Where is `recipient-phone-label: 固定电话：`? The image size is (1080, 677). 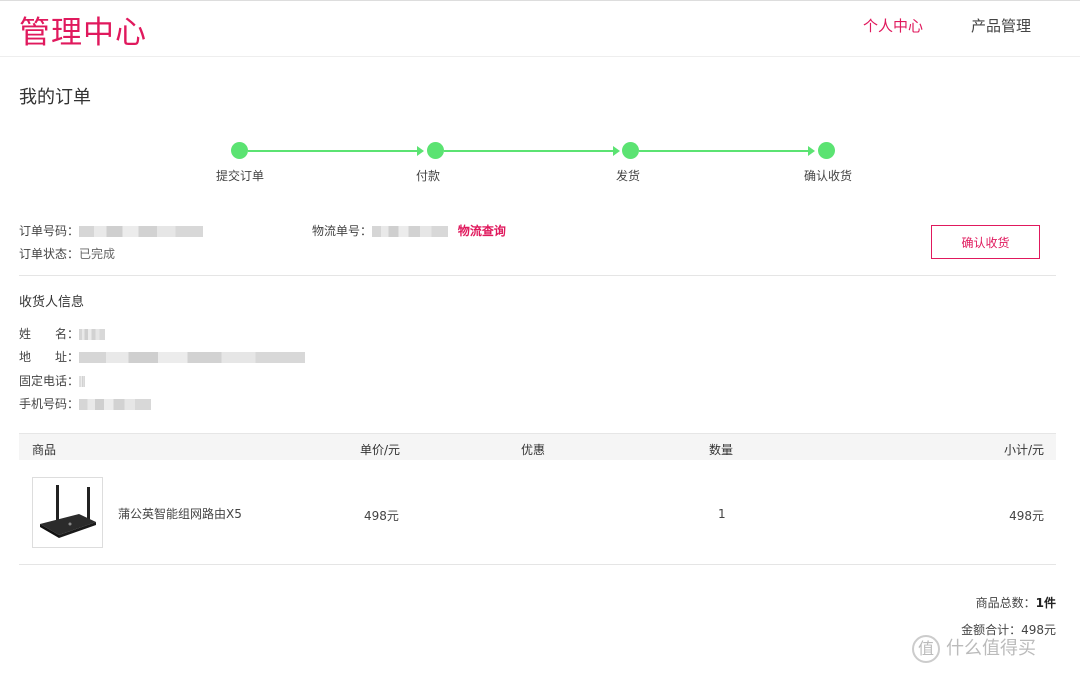
recipient-phone-label: 固定电话： is located at coordinates (49, 381).